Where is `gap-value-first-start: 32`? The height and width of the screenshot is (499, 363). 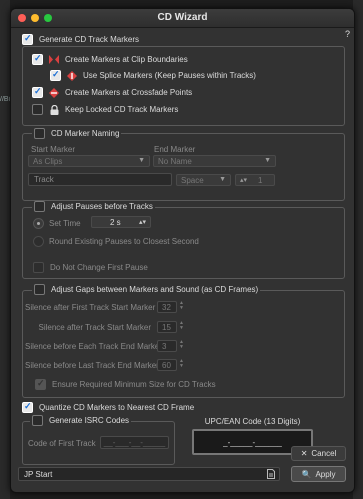
gap-value-first-start: 32 is located at coordinates (167, 307).